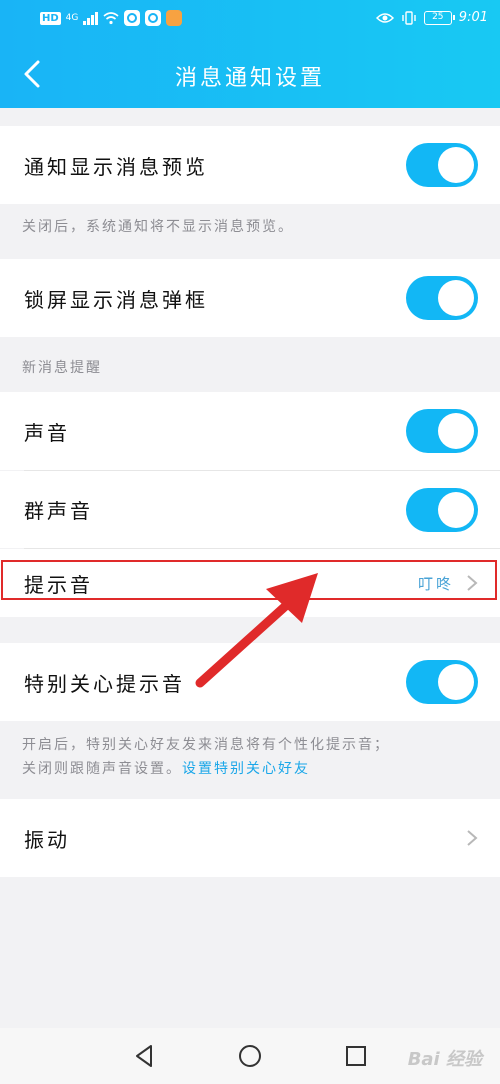 This screenshot has width=500, height=1084. Describe the element at coordinates (409, 17) in the screenshot. I see `vibrate-icon` at that location.